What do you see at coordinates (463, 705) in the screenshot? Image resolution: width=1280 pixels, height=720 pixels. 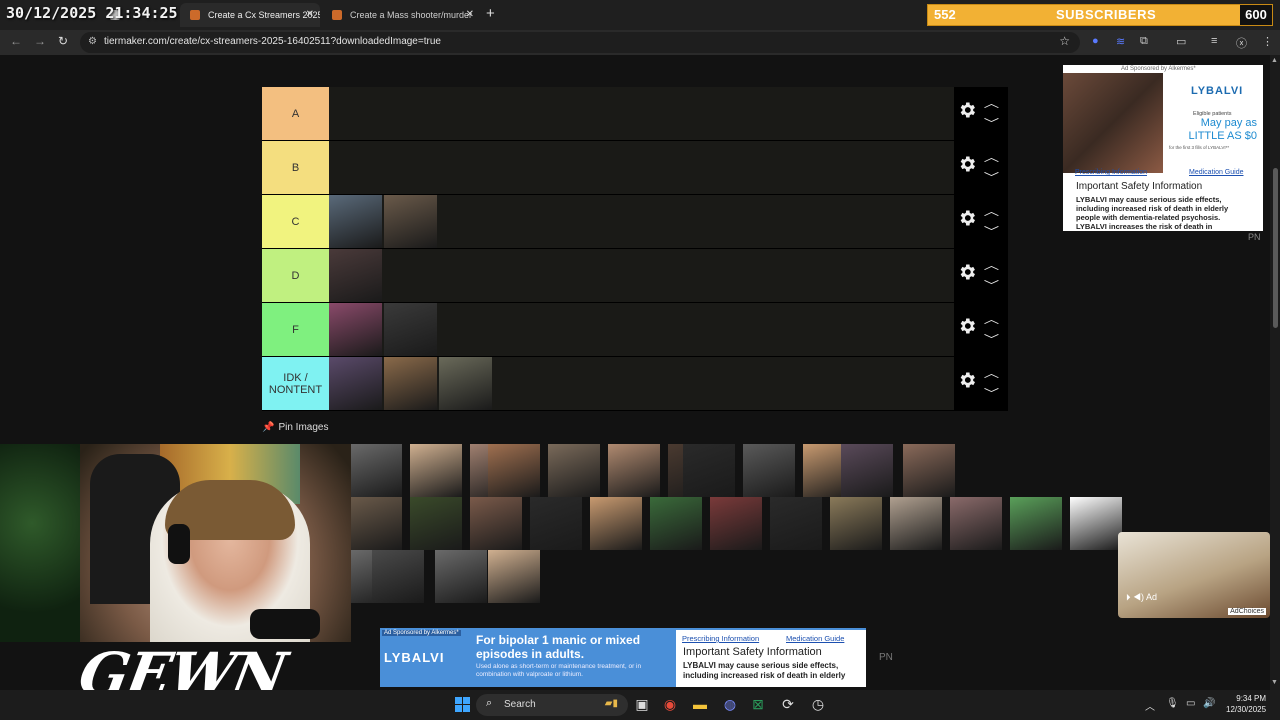 I see `start-windows-icon` at bounding box center [463, 705].